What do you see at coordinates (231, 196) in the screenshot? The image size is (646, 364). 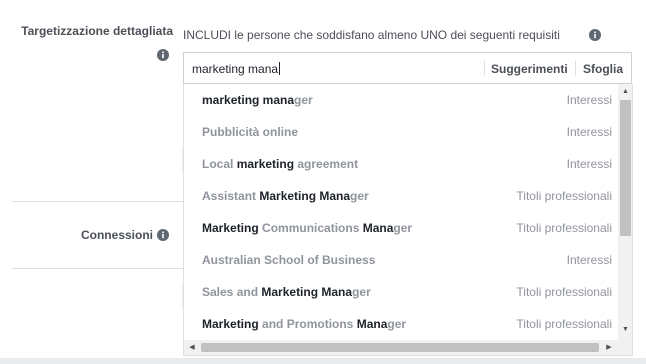 I see `suggestion-name-rest: Assistant` at bounding box center [231, 196].